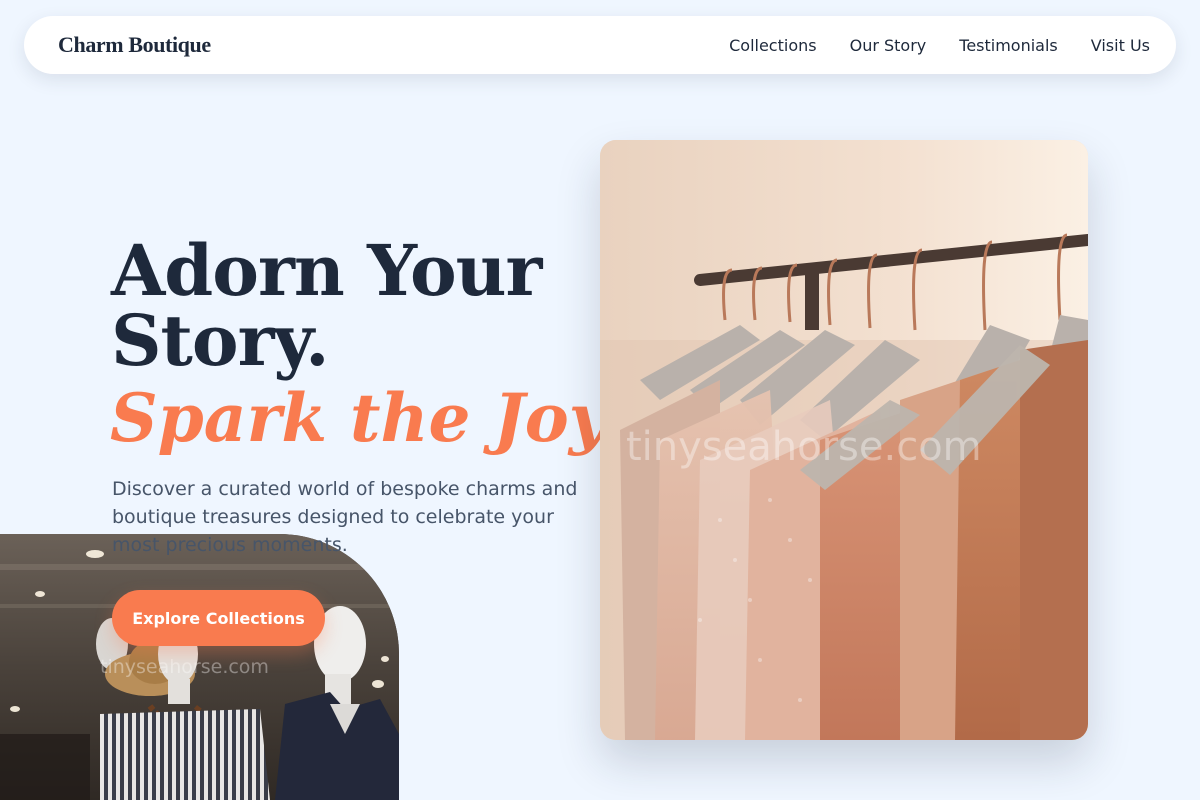 The width and height of the screenshot is (1200, 800). Describe the element at coordinates (1120, 45) in the screenshot. I see `nav-link-visit-us: Visit Us` at that location.